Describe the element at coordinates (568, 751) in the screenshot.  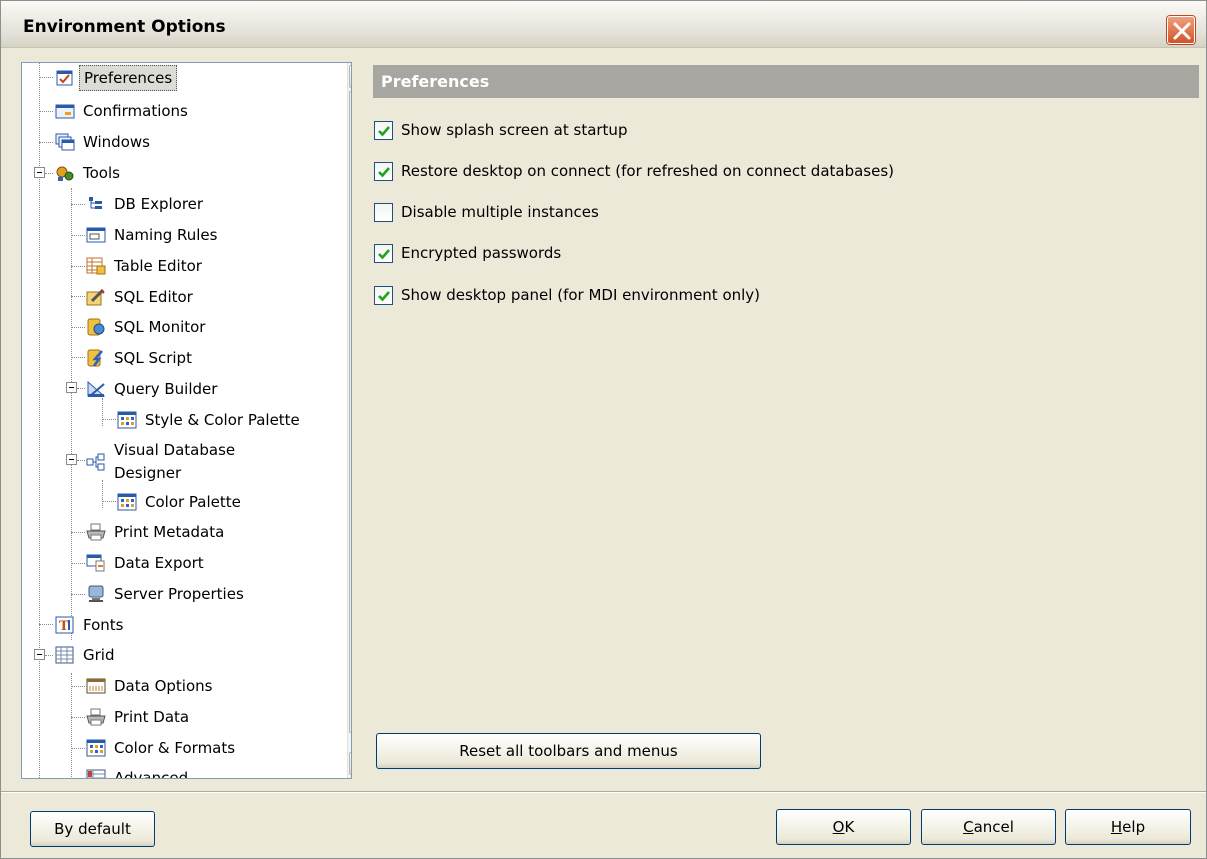
I see `reset-toolbars-button: Reset all toolbars and menus` at that location.